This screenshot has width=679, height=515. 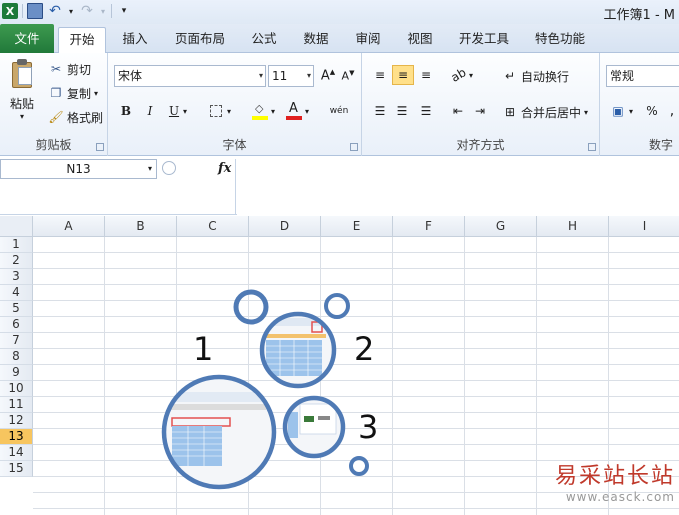 I want to click on comma-icon: ,, so click(x=672, y=111).